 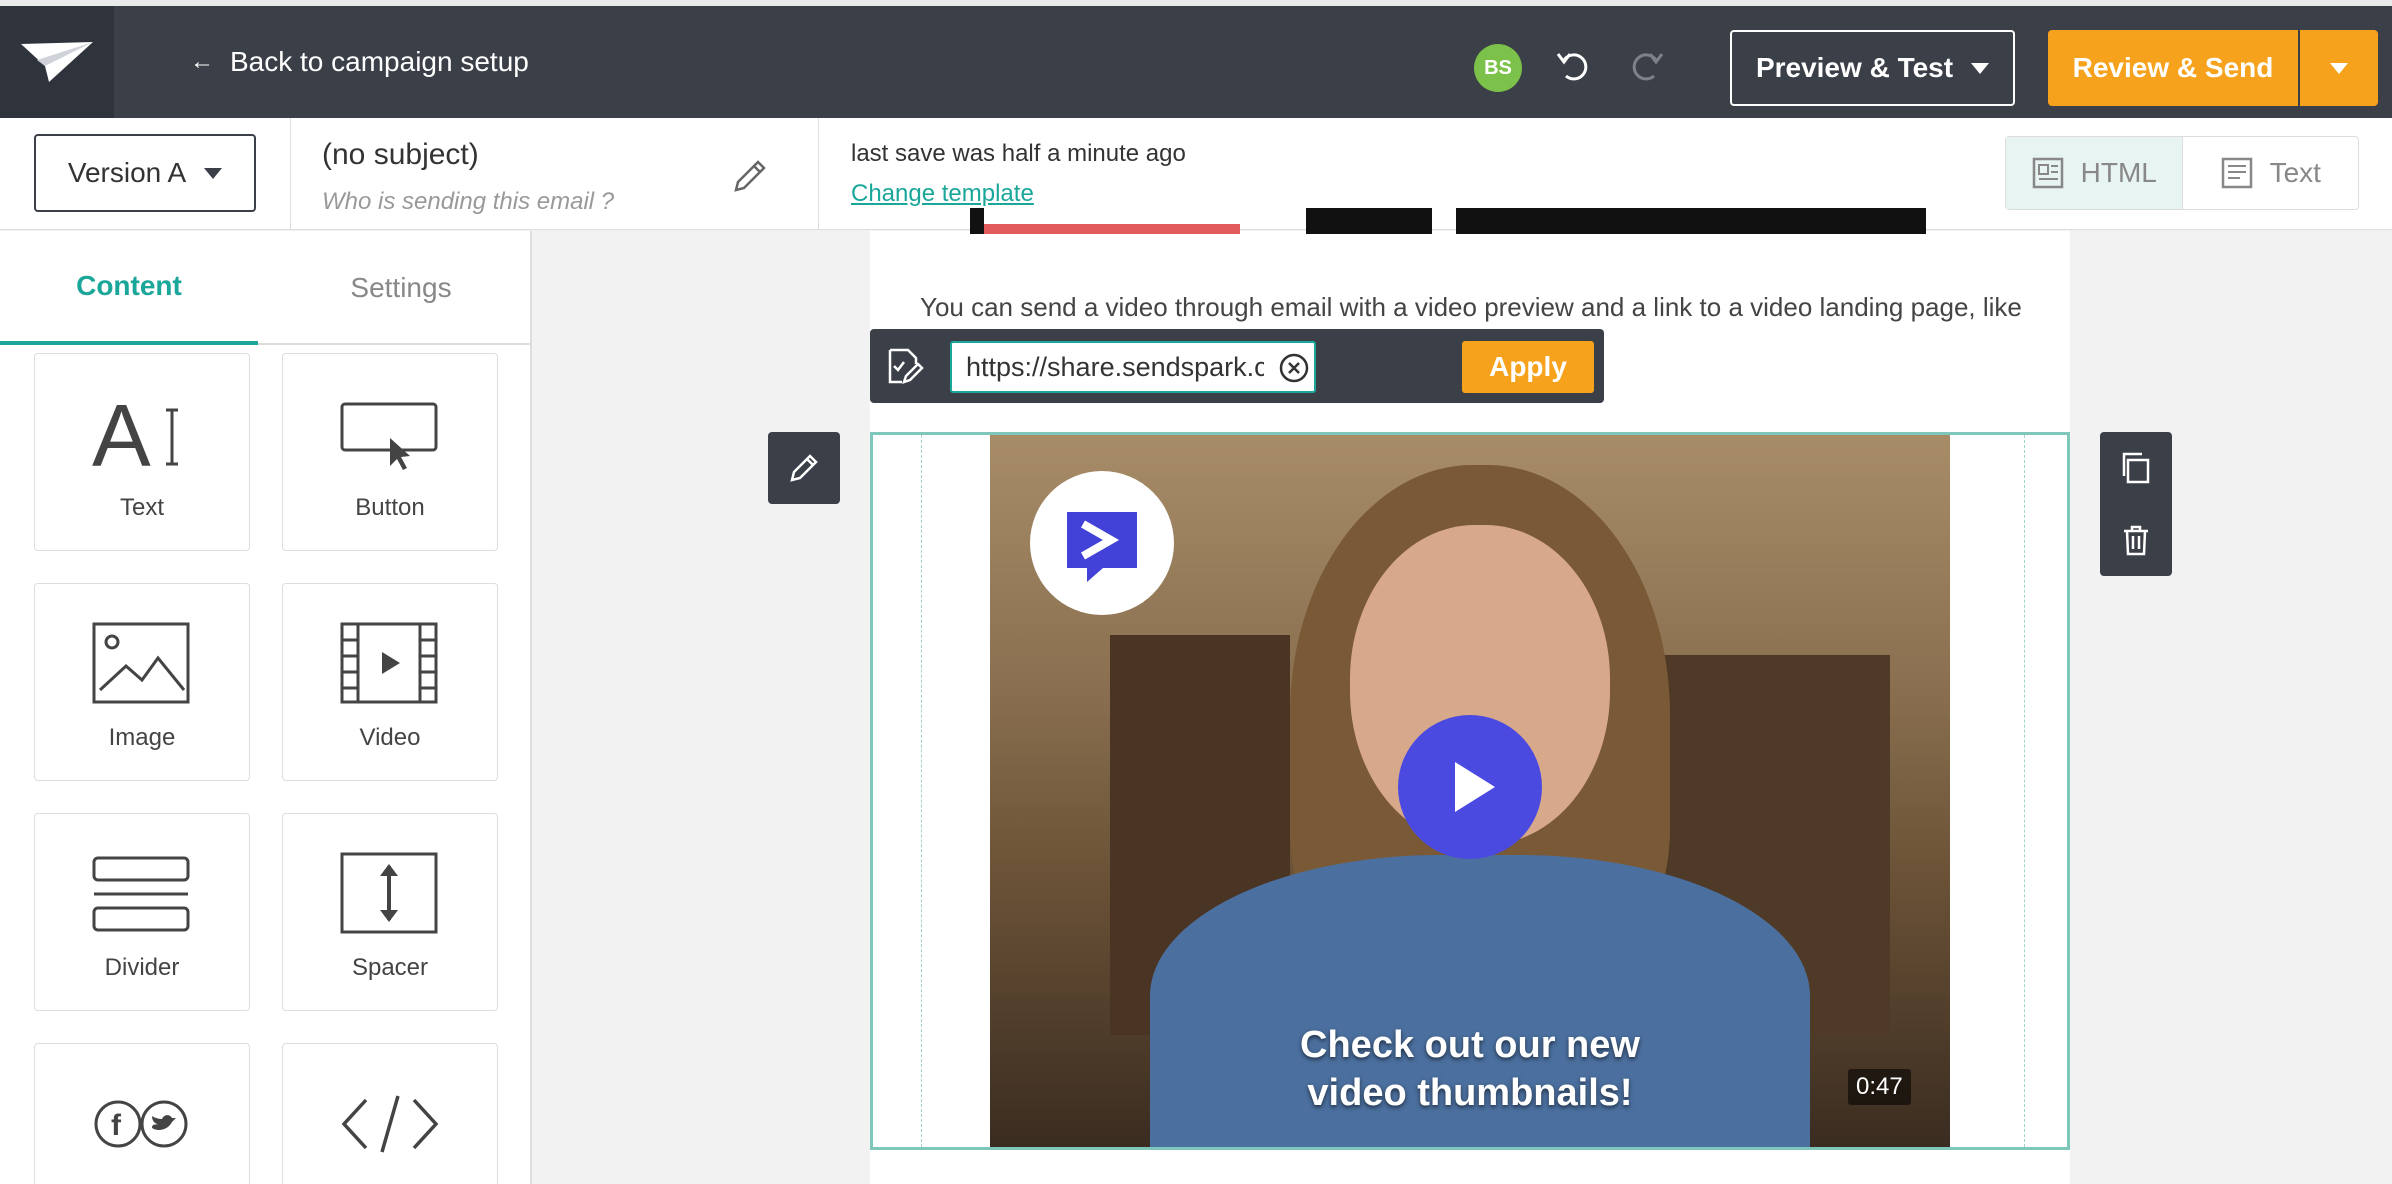 I want to click on social-block-tile: f, so click(x=142, y=1113).